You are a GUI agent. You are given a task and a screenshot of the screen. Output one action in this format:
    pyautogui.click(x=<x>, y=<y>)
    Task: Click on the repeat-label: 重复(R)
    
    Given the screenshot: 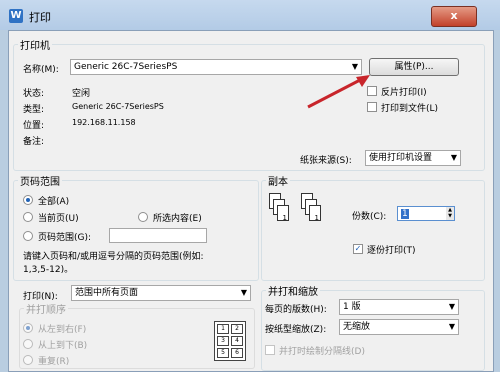 What is the action you would take?
    pyautogui.click(x=54, y=362)
    